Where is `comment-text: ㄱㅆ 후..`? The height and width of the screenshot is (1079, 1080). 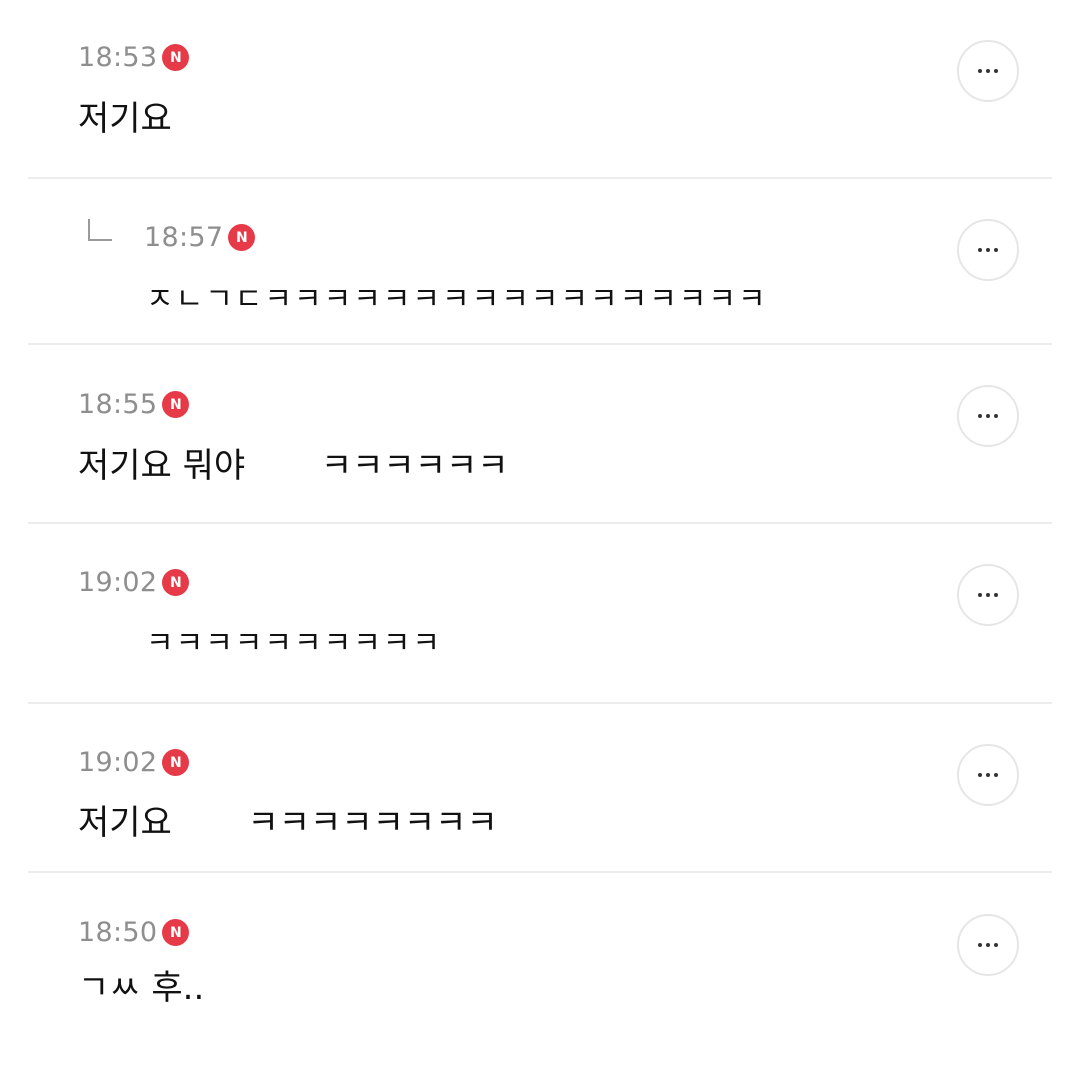 comment-text: ㄱㅆ 후.. is located at coordinates (141, 988).